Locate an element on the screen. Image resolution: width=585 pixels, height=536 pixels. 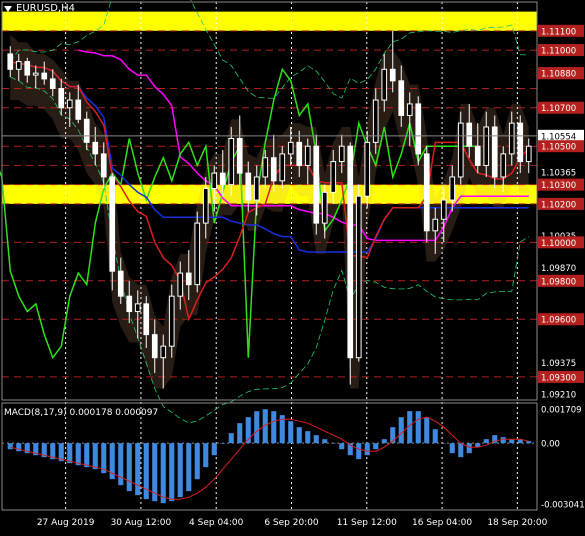
price-axis-label: 1.09375 is located at coordinates (558, 364).